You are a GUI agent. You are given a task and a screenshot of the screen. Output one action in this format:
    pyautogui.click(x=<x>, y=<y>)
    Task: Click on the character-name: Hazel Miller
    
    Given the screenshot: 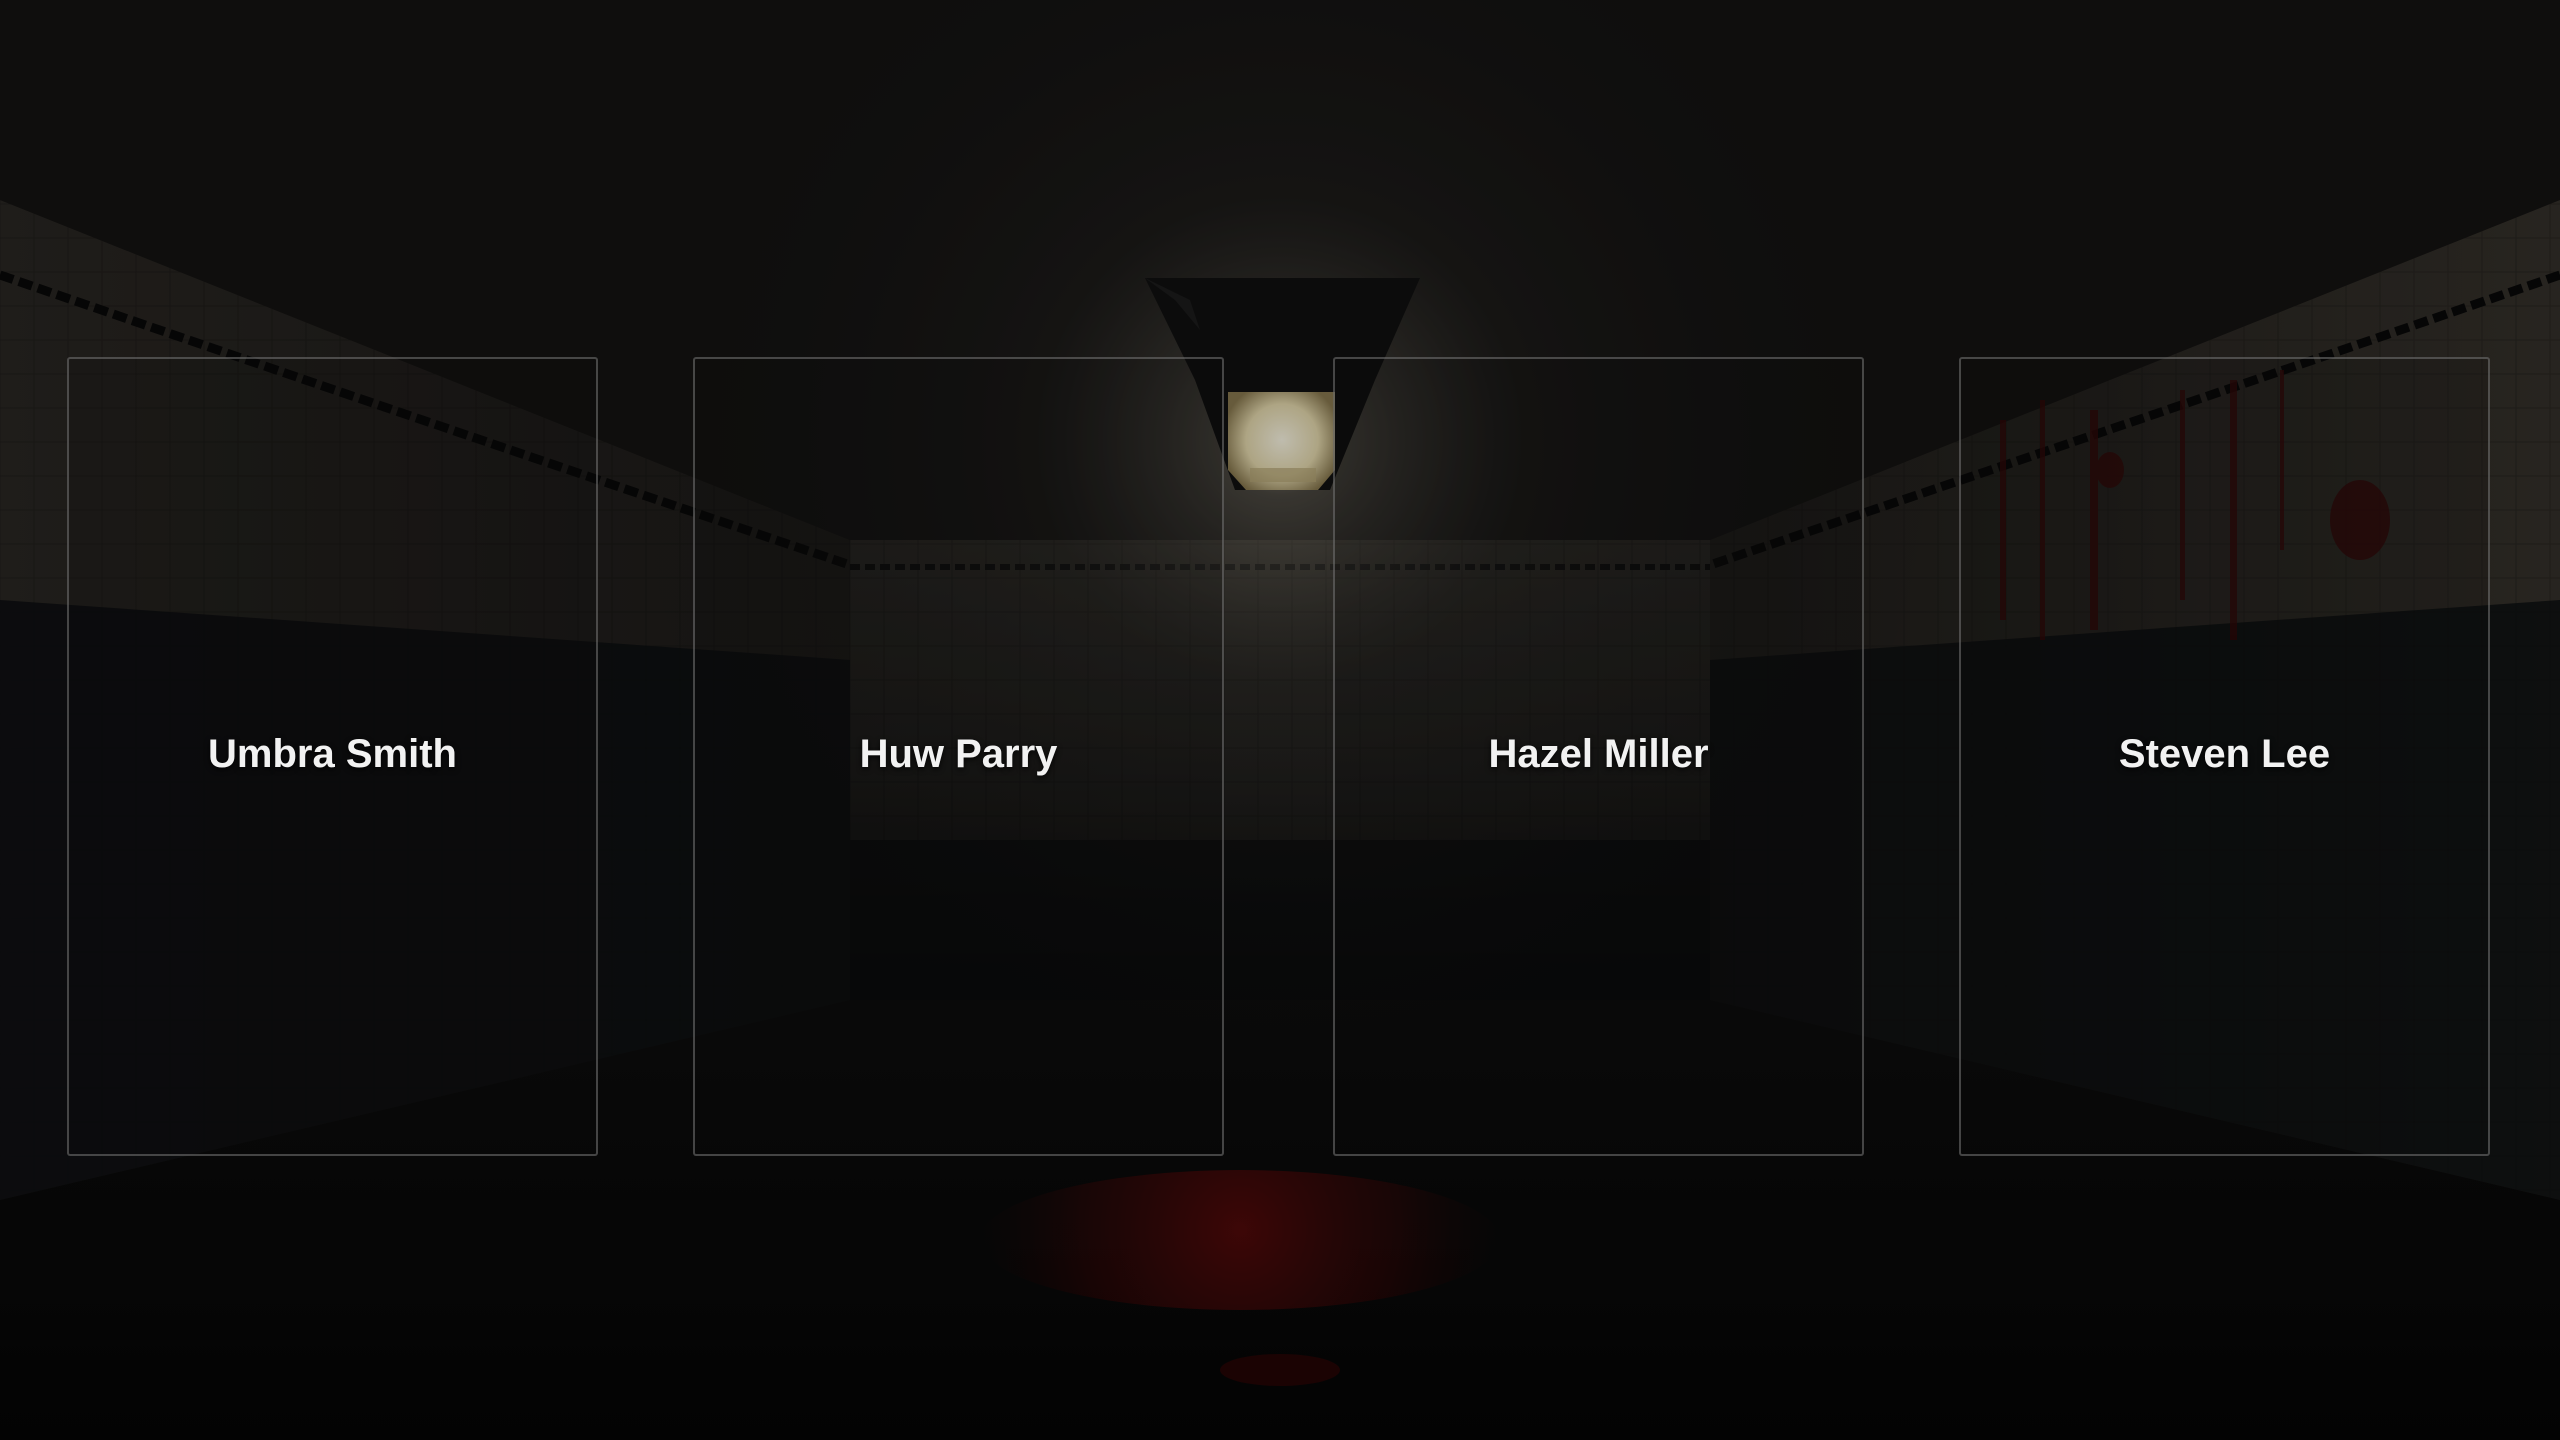 What is the action you would take?
    pyautogui.click(x=1598, y=754)
    